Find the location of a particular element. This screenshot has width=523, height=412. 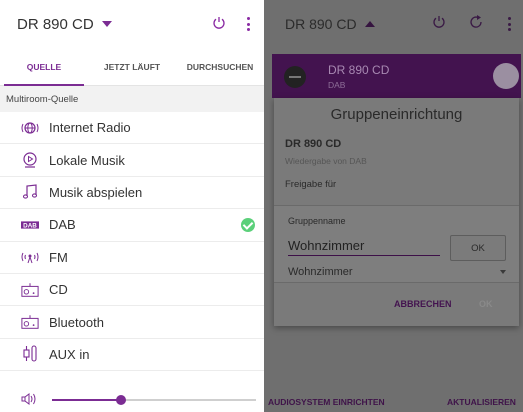

source-label: Bluetooth is located at coordinates (76, 322).